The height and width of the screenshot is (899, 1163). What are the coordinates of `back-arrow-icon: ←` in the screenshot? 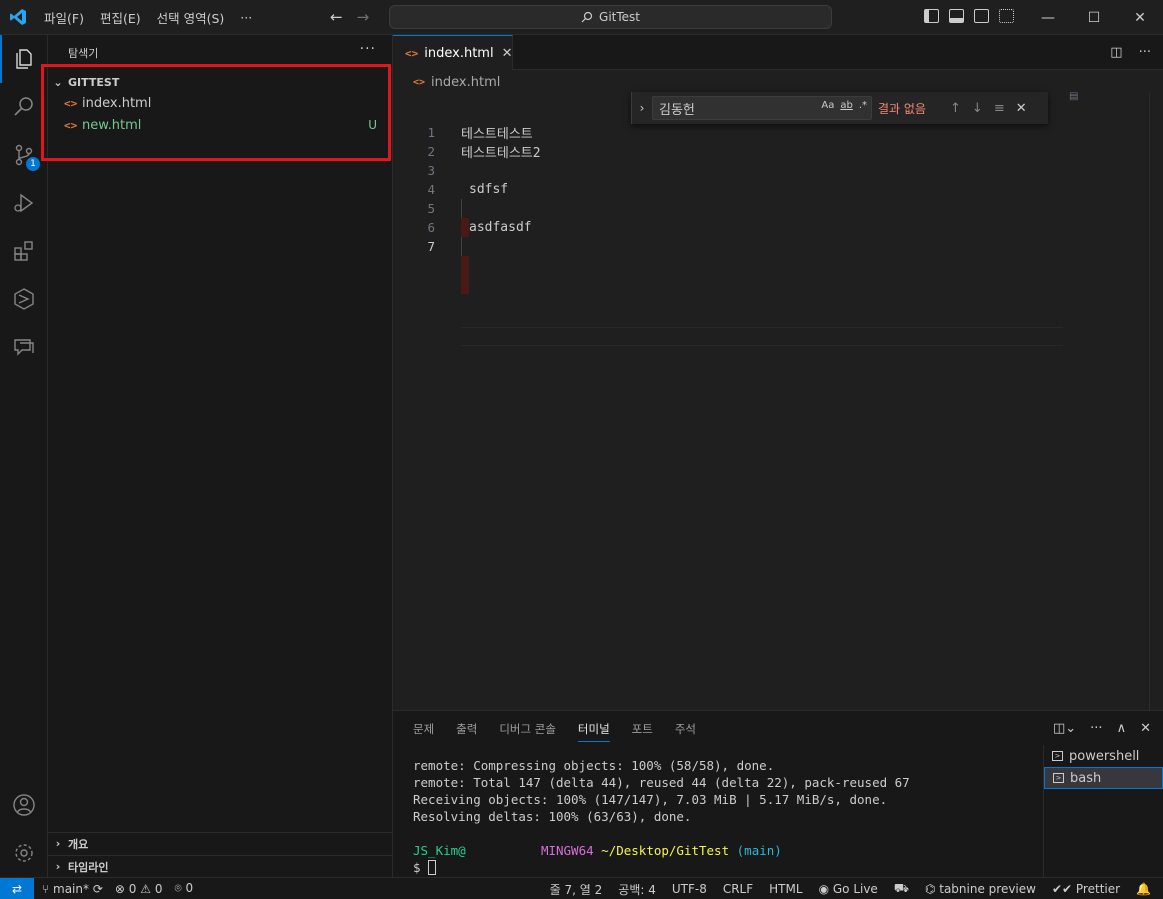 It's located at (336, 17).